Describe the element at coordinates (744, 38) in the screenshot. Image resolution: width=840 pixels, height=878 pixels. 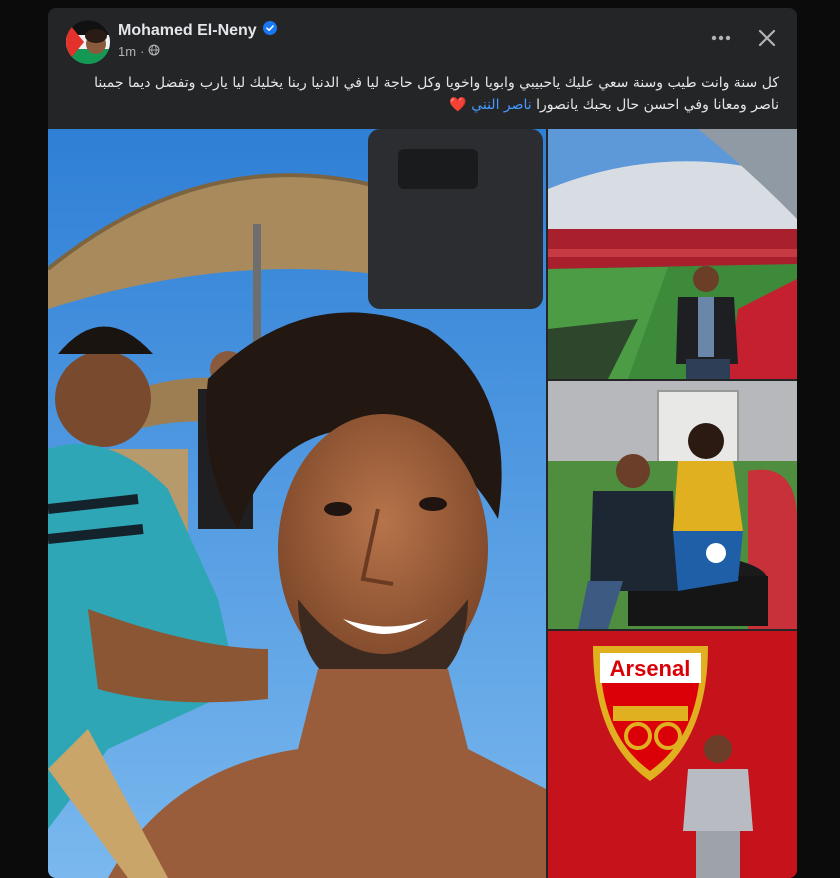
I see `post-actions` at that location.